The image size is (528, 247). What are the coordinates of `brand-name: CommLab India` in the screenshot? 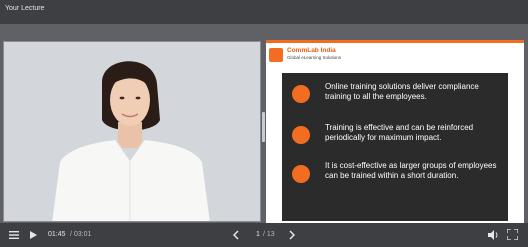 It's located at (311, 50).